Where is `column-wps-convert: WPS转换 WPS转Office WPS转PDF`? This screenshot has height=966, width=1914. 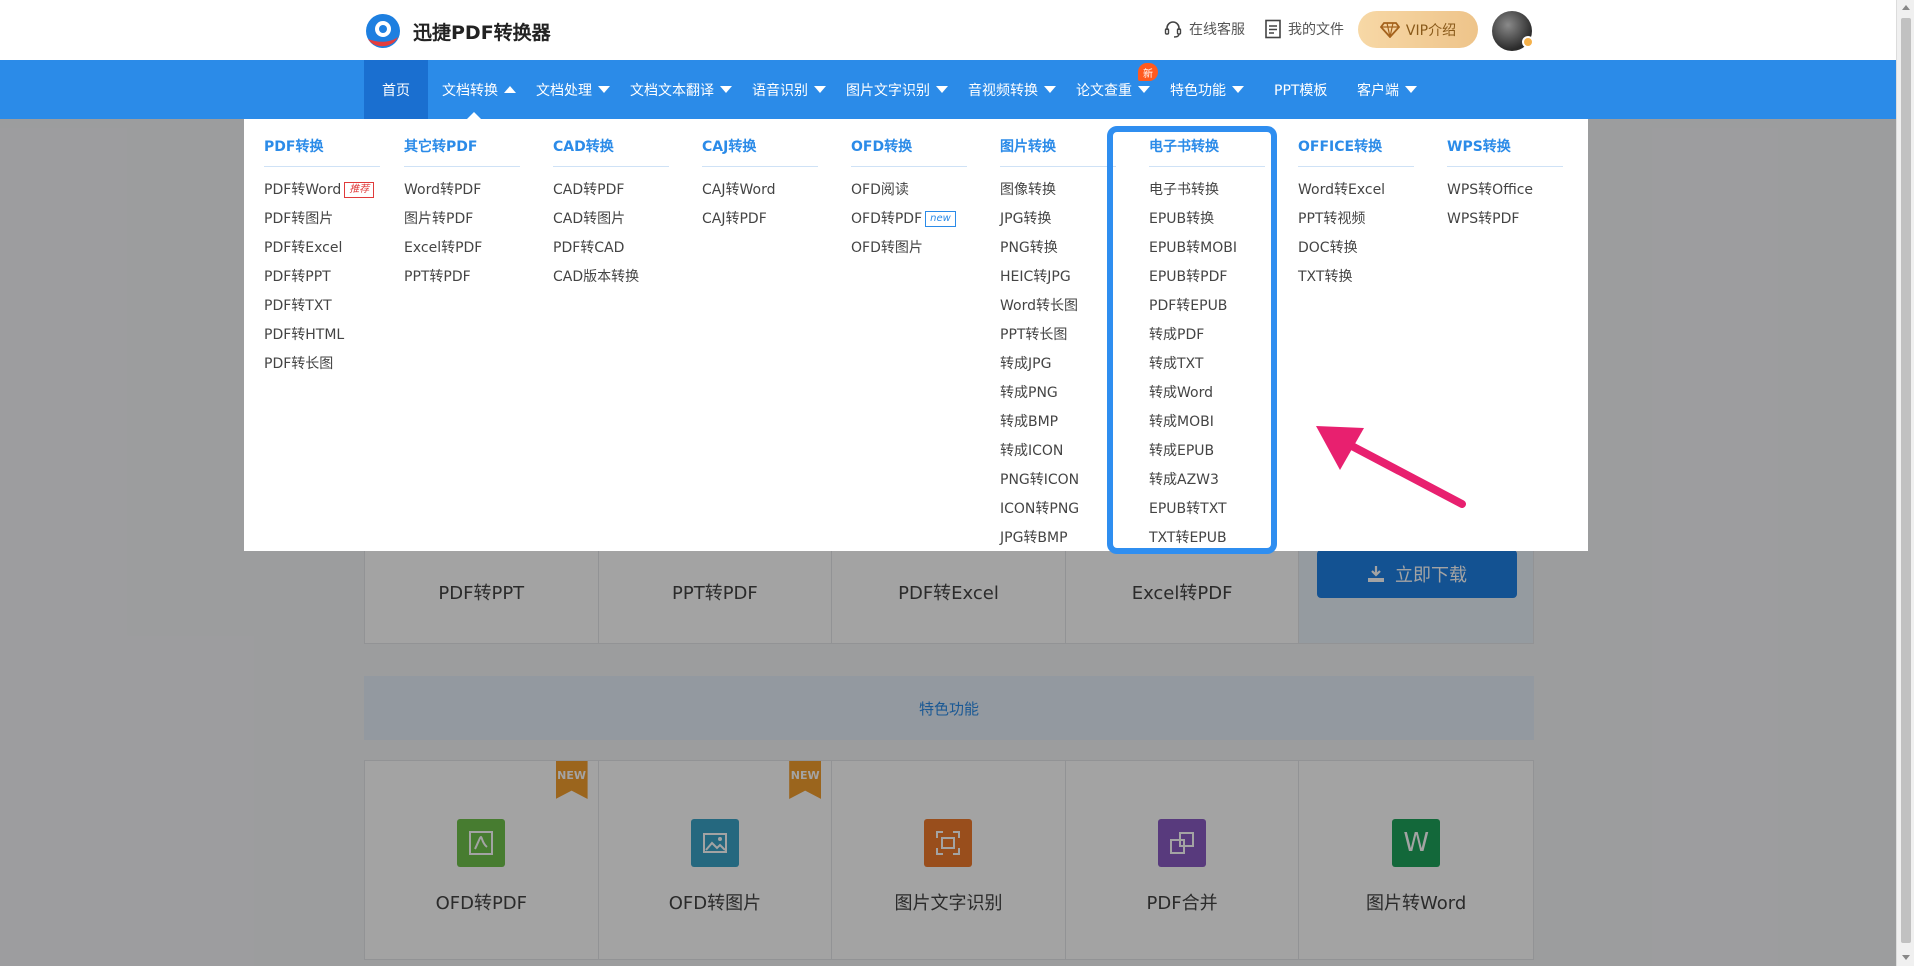
column-wps-convert: WPS转换 WPS转Office WPS转PDF is located at coordinates (1505, 184).